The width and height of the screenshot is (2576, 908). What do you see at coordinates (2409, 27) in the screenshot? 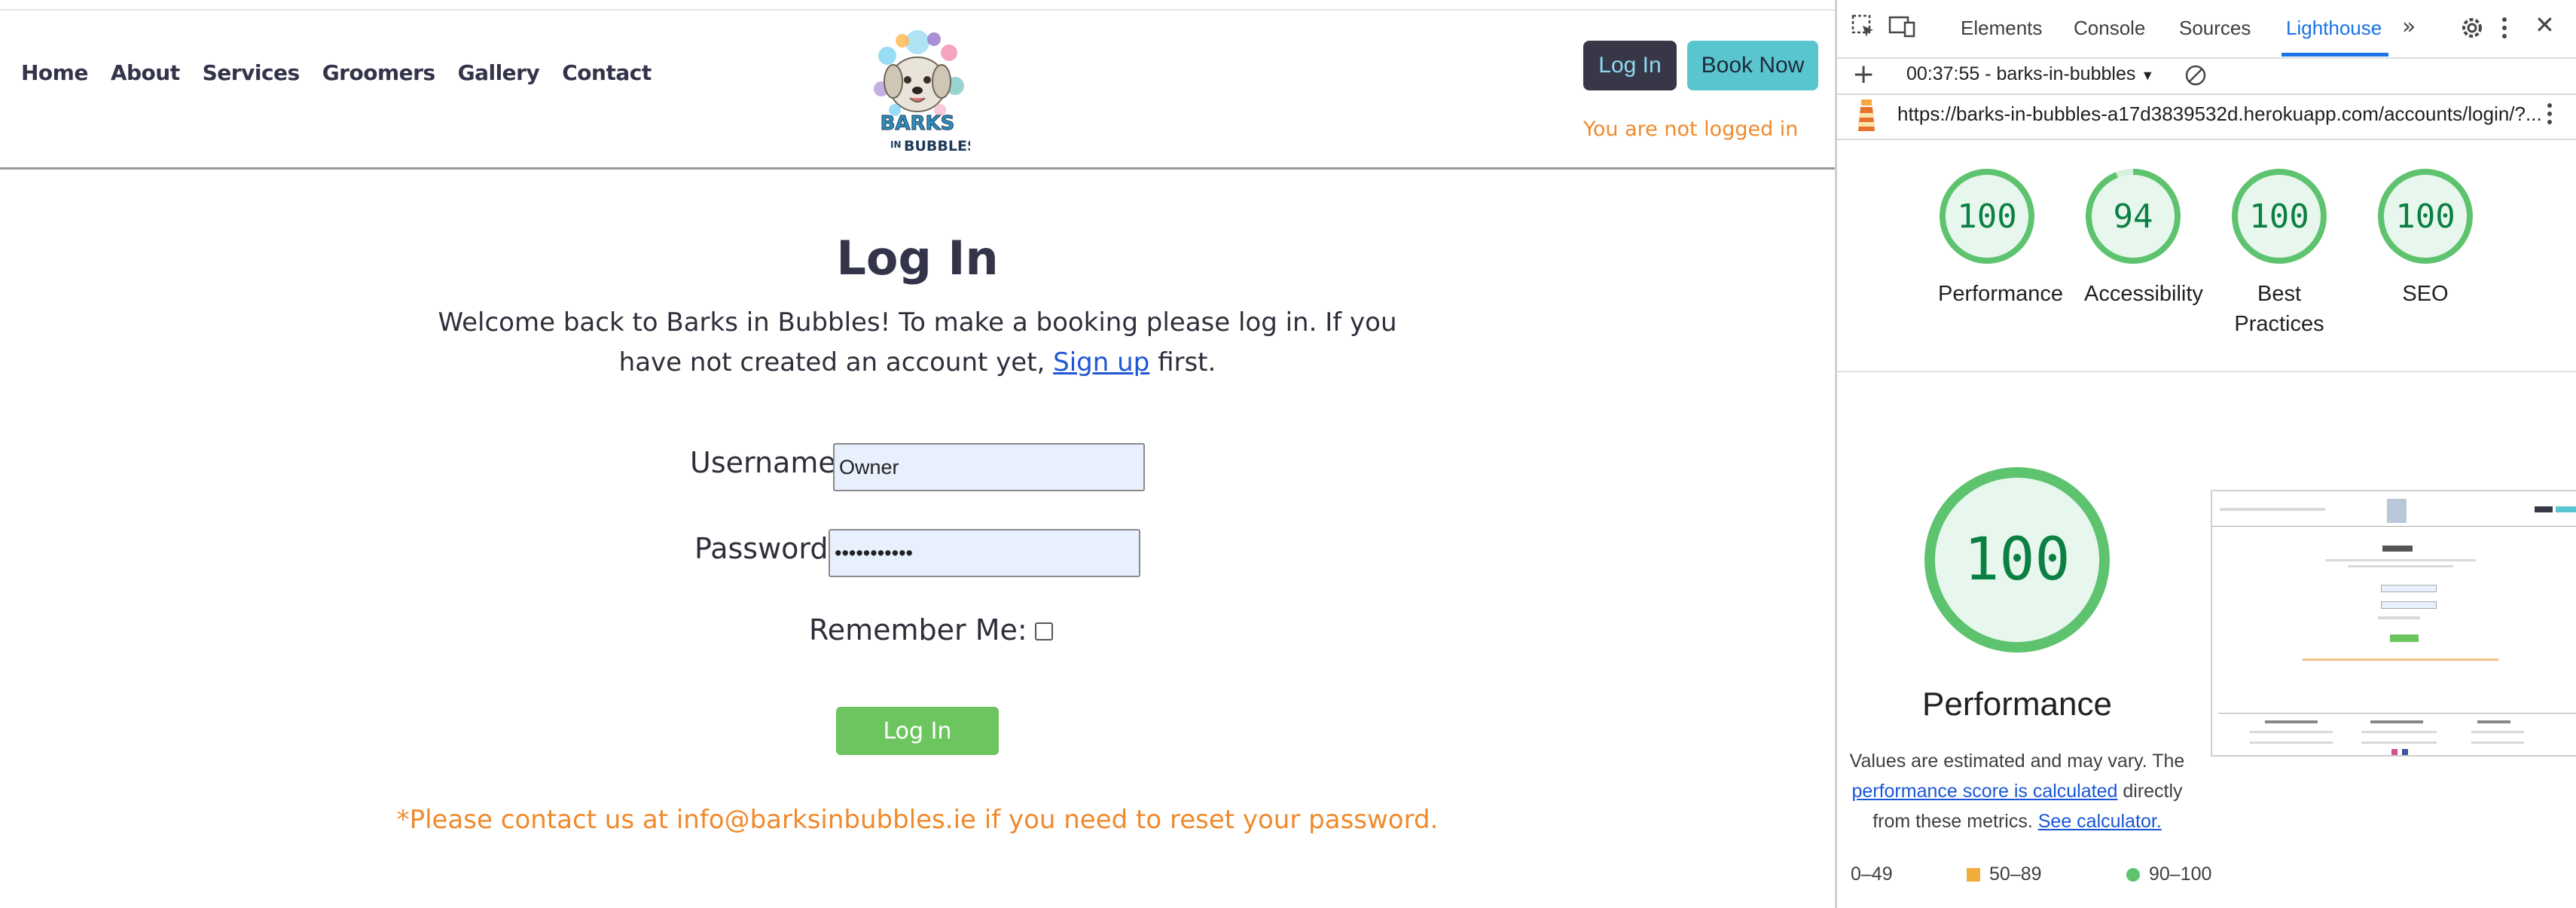
I see `more-tabs-chevron-icon: »` at bounding box center [2409, 27].